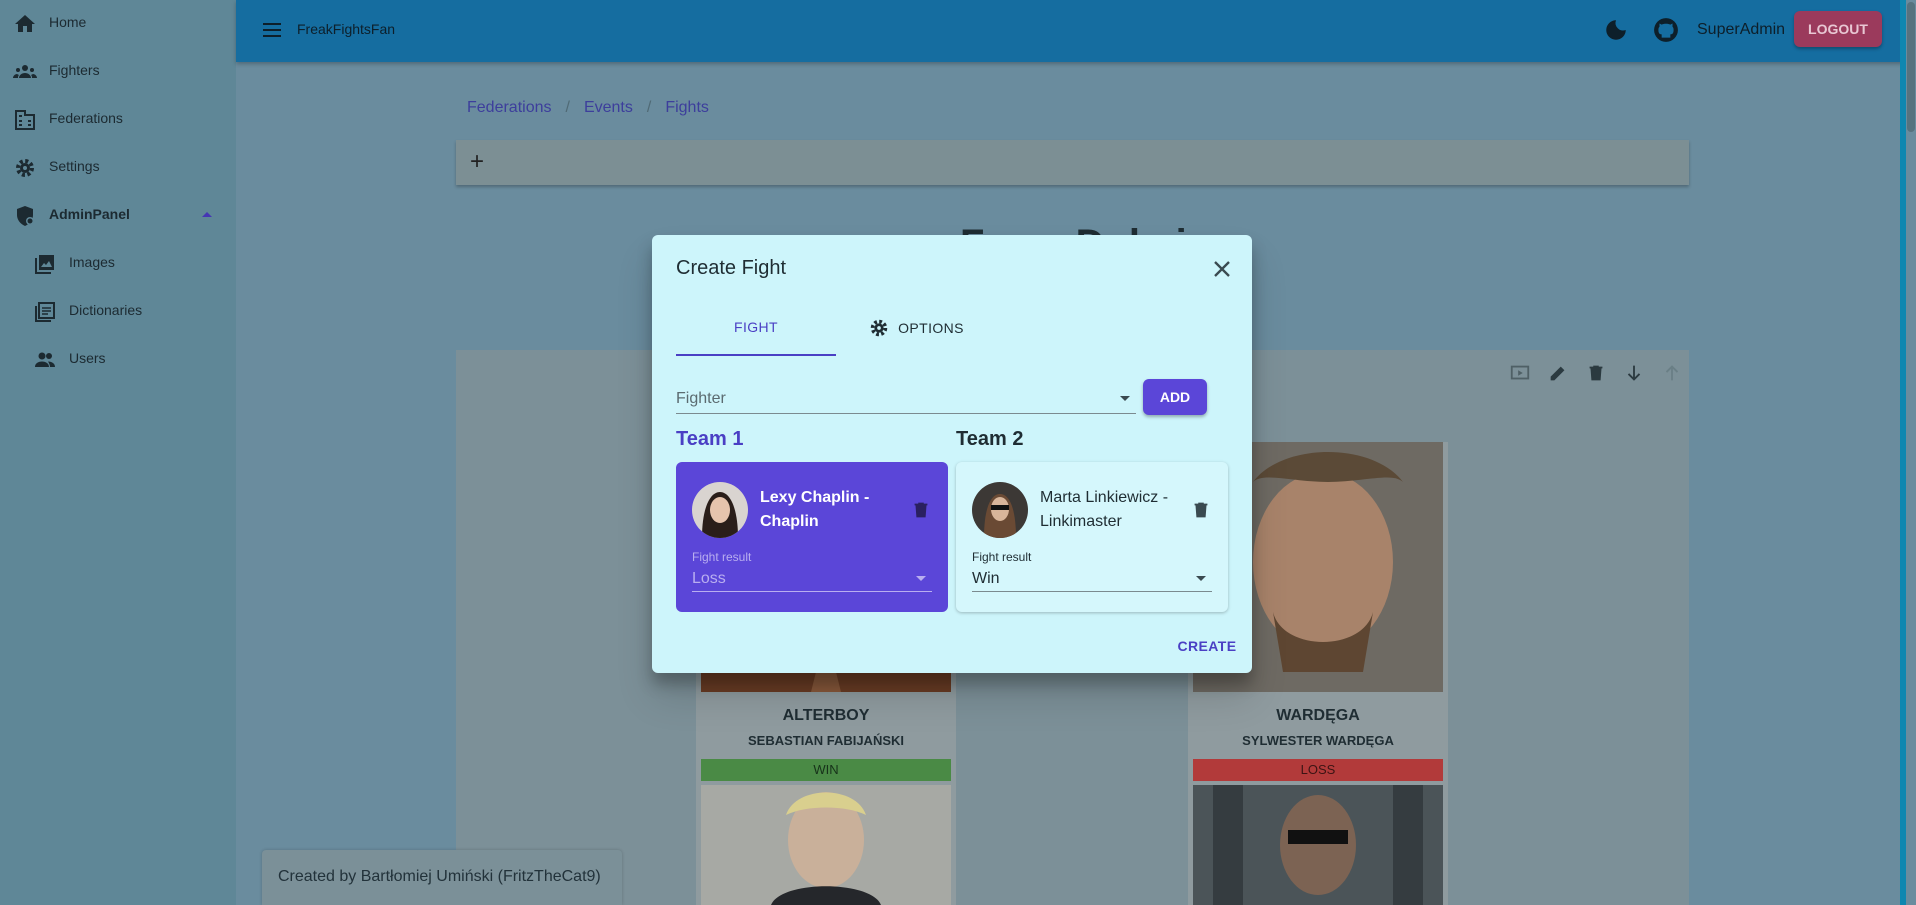  I want to click on tab-options: OPTIONS, so click(916, 328).